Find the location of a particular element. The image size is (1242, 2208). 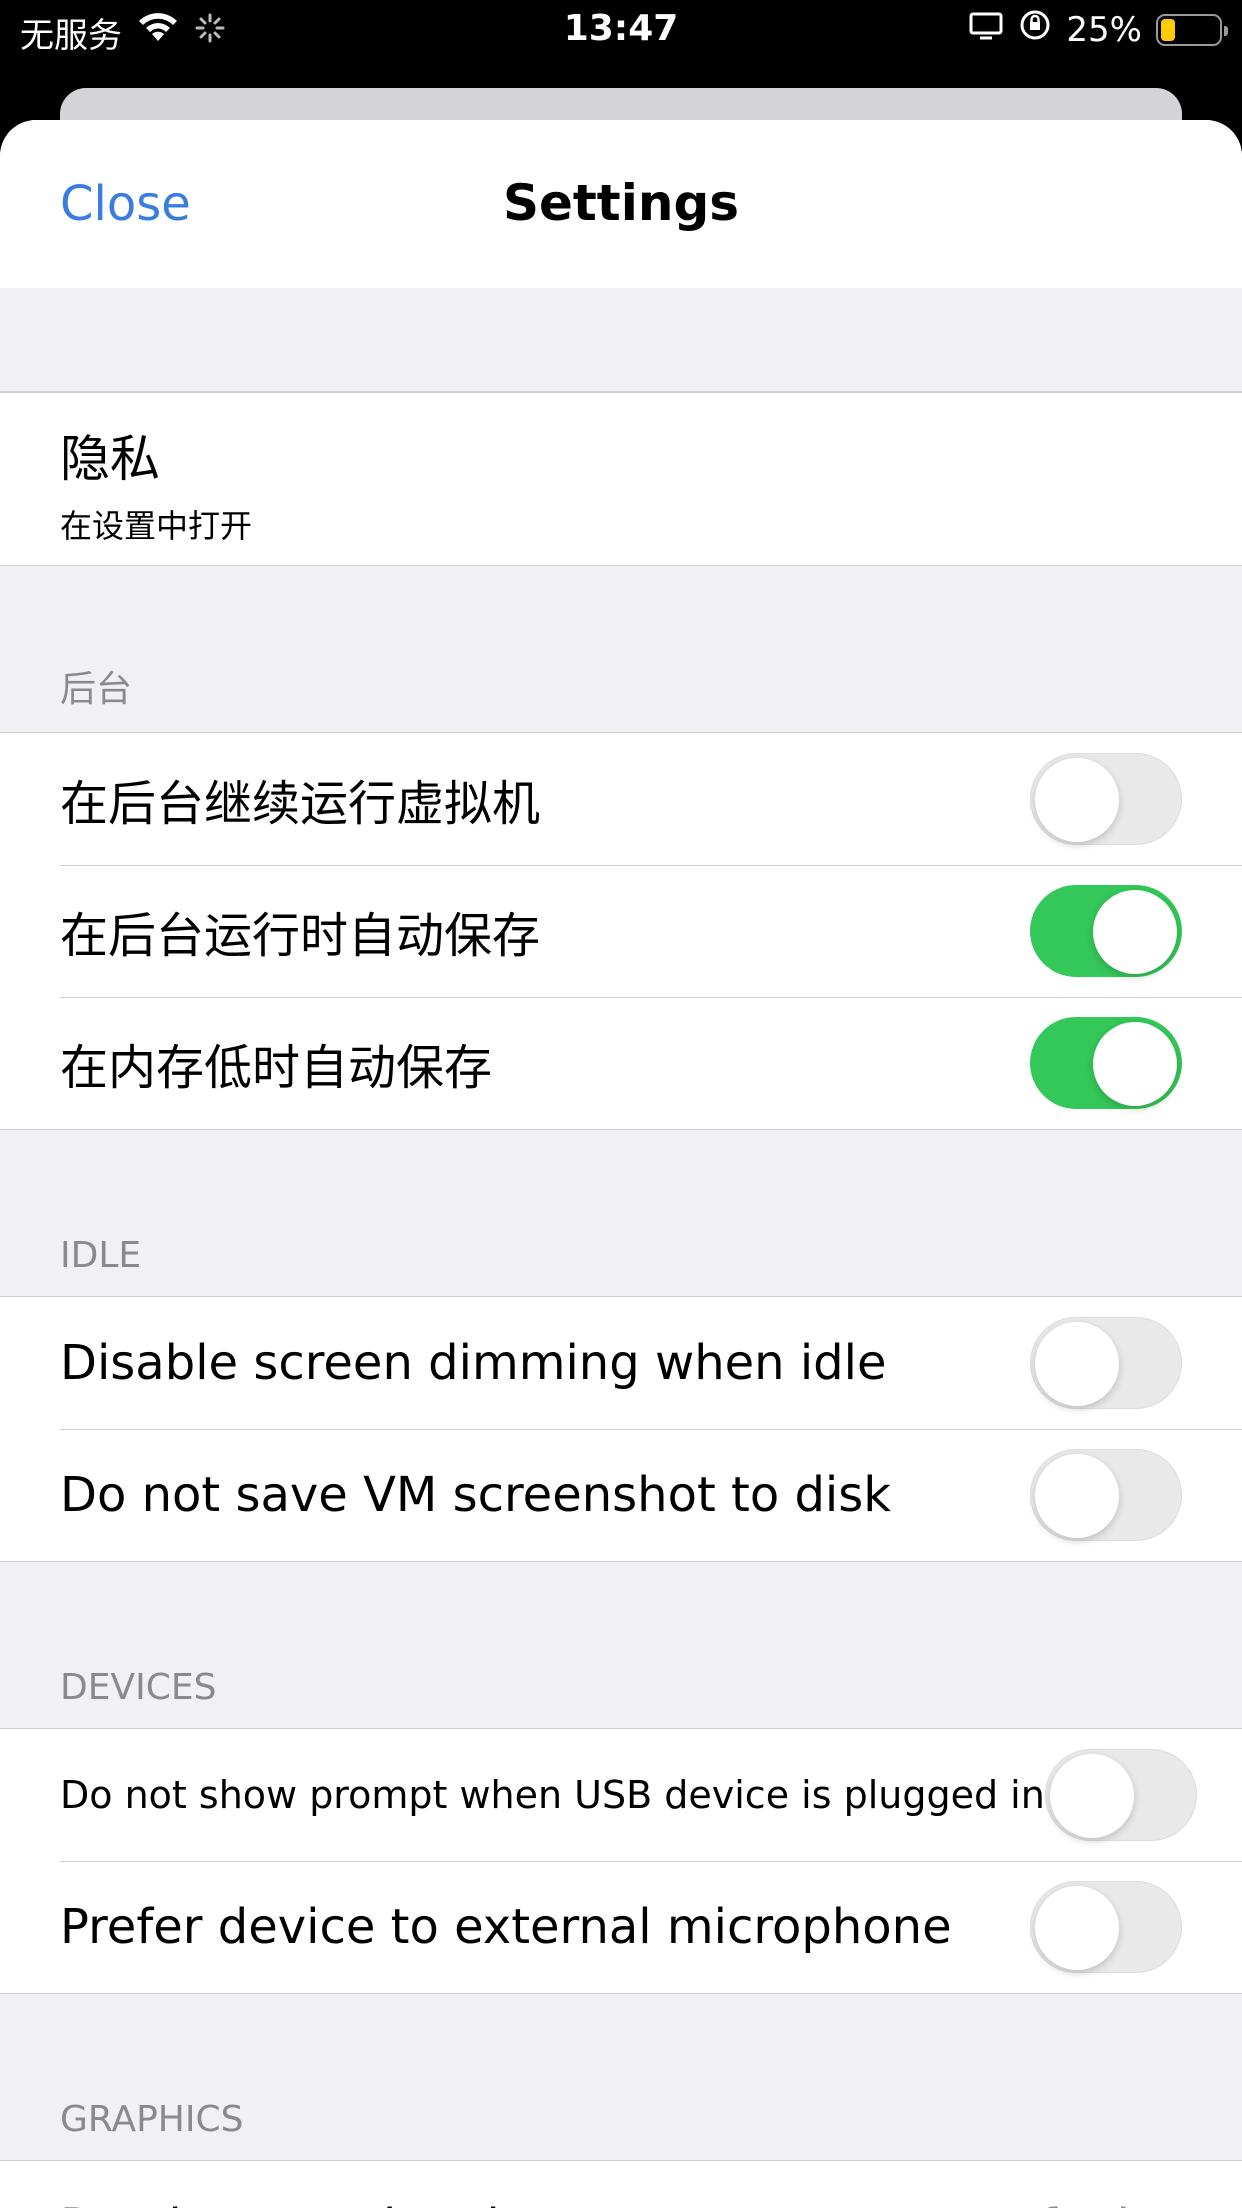

row-label: 在后台继续运行虚拟机 is located at coordinates (300, 804).